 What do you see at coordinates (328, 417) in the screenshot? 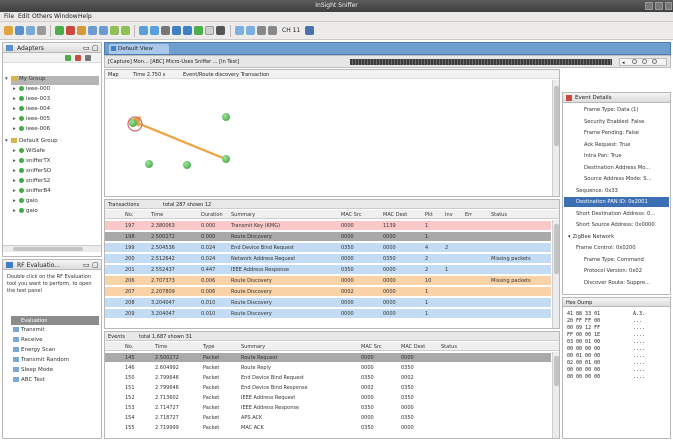
I see `event-row: 154 2.718727 Packet APS ACK 0000 0350` at bounding box center [328, 417].